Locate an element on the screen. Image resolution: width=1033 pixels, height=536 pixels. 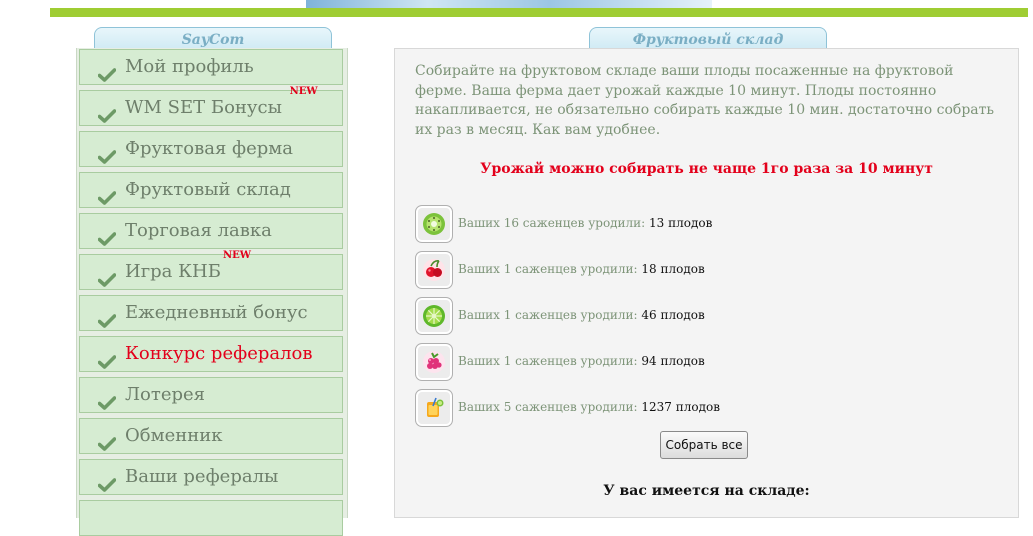
fruit-row: Ваших 1 саженцев уродили: 94 плодов is located at coordinates (695, 362).